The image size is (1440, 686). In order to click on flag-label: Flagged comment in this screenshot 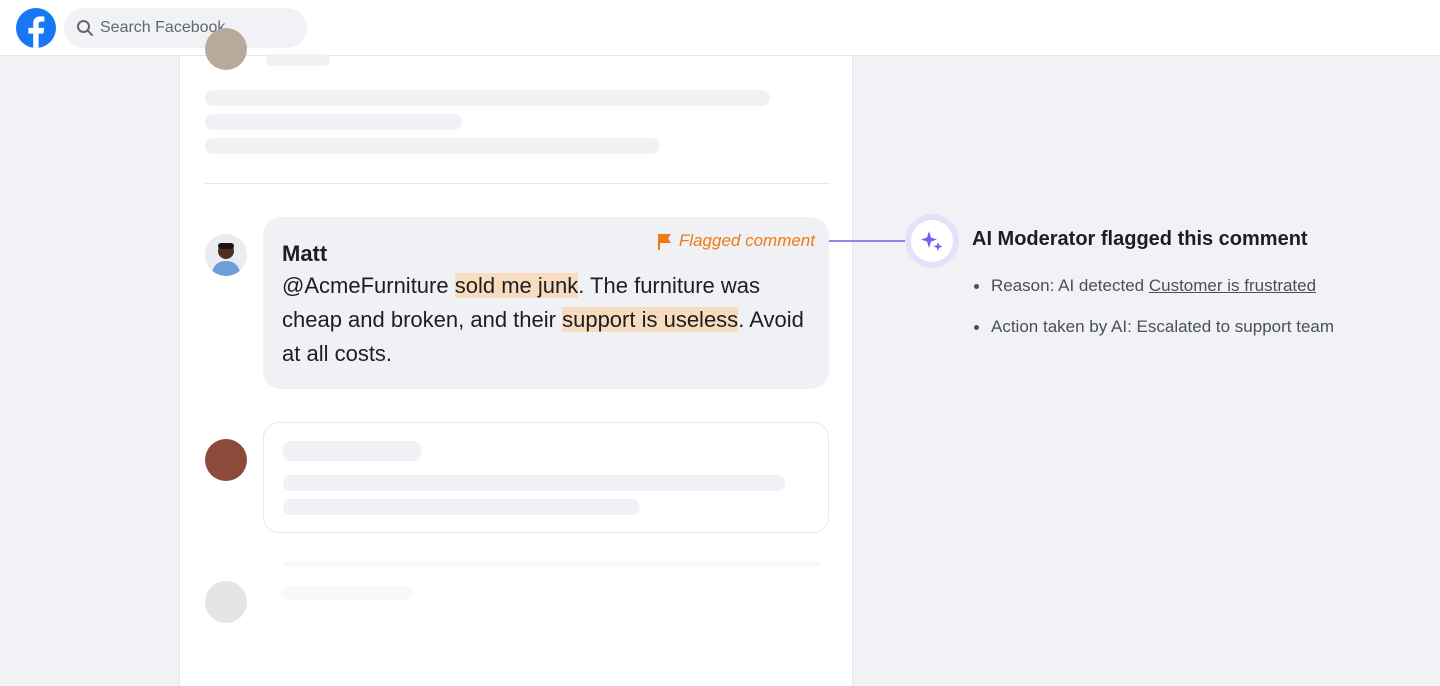, I will do `click(746, 240)`.